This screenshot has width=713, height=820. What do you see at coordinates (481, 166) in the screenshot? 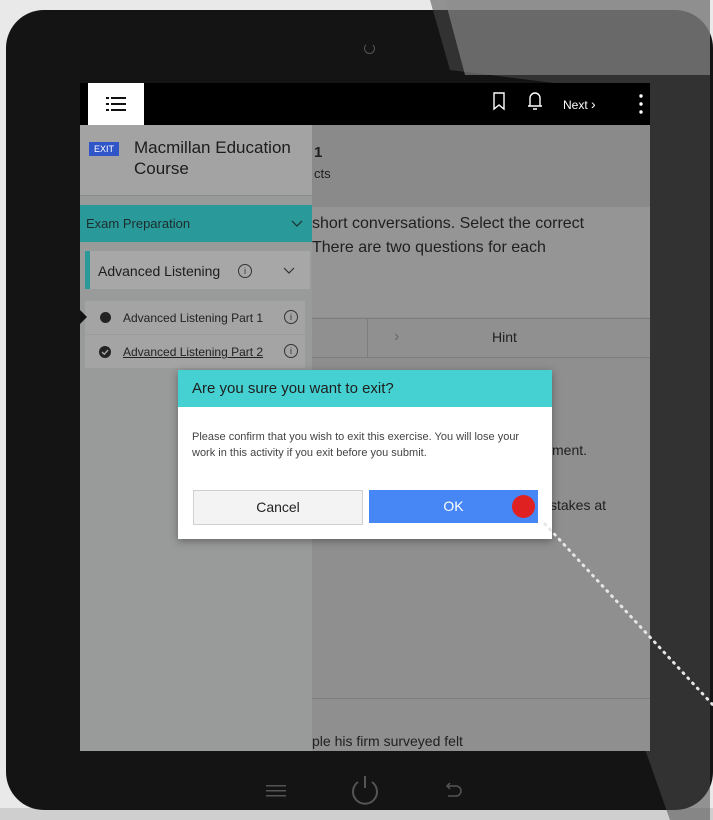
I see `main-header-band: 1 cts` at bounding box center [481, 166].